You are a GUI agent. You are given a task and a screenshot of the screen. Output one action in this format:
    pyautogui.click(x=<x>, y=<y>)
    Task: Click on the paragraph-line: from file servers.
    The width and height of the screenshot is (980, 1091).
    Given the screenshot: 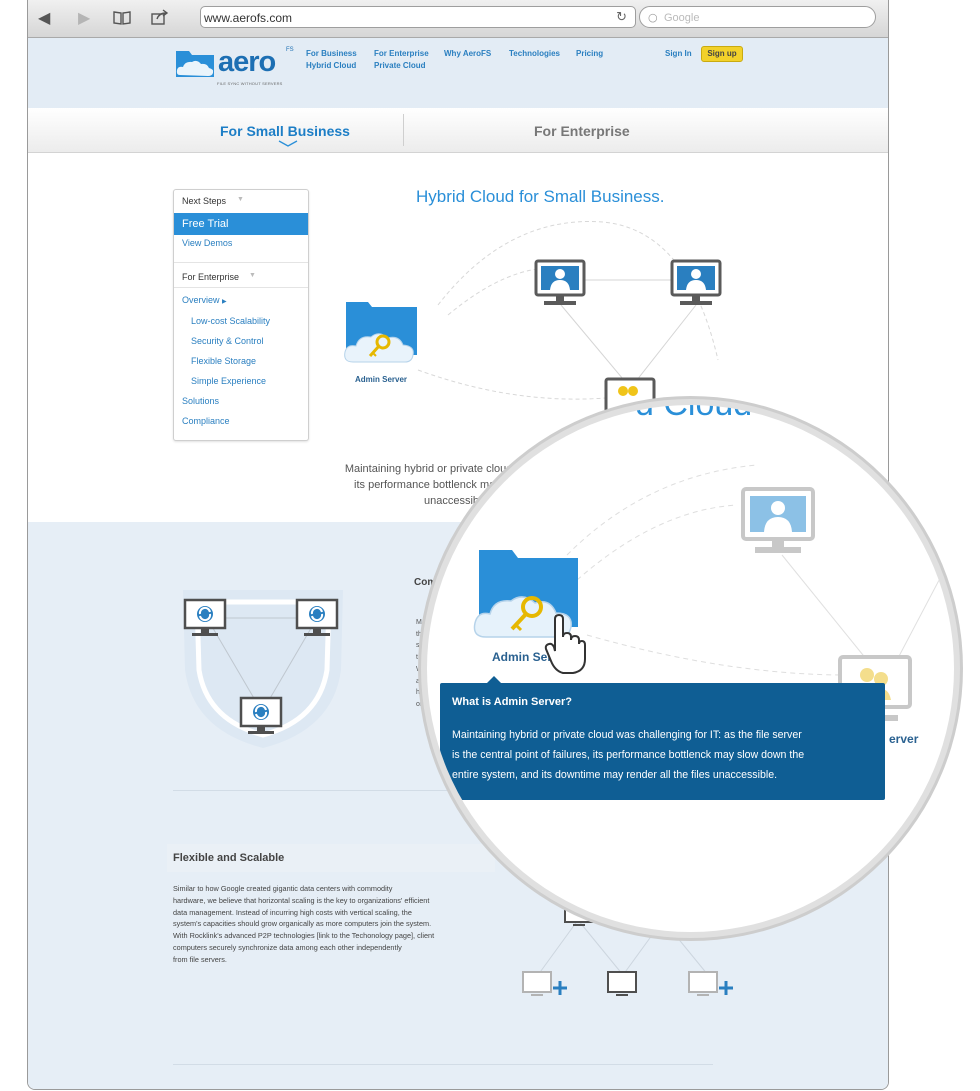 What is the action you would take?
    pyautogui.click(x=200, y=959)
    